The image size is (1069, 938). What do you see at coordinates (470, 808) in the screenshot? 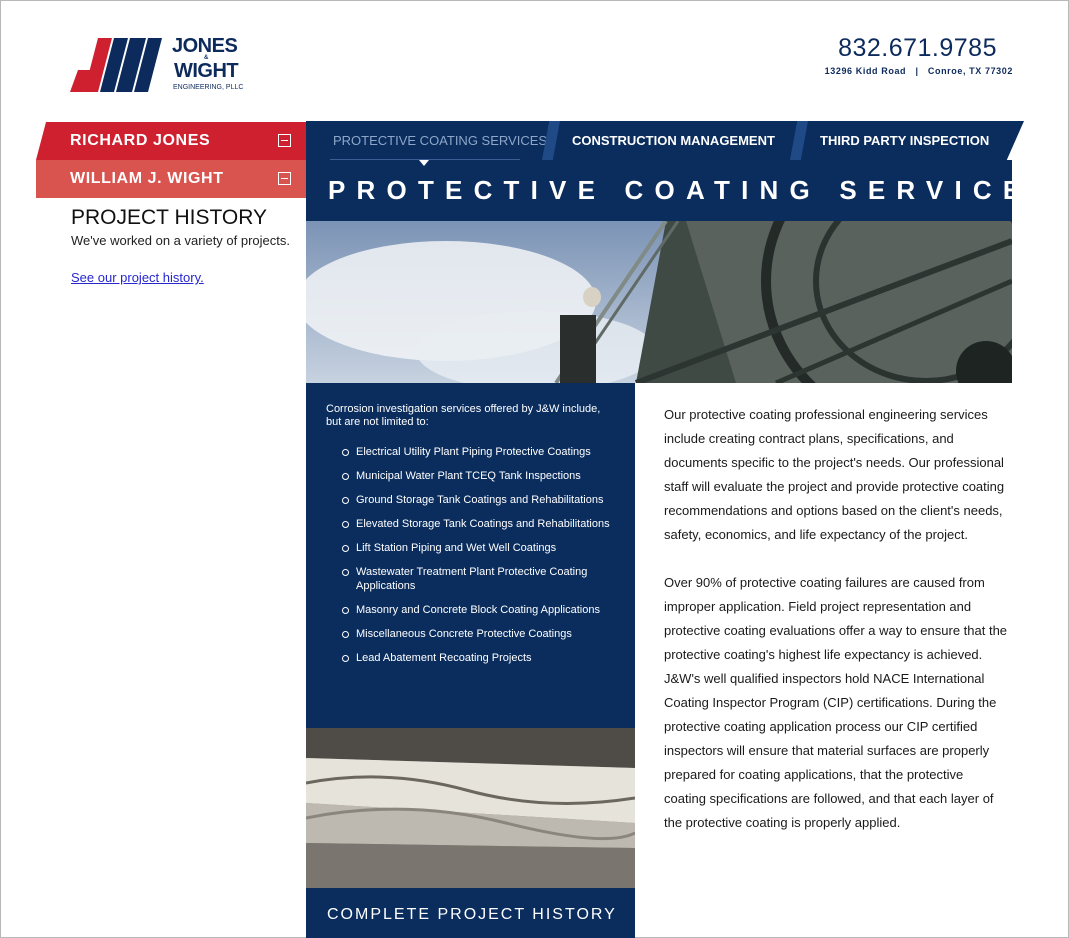
I see `project-image` at bounding box center [470, 808].